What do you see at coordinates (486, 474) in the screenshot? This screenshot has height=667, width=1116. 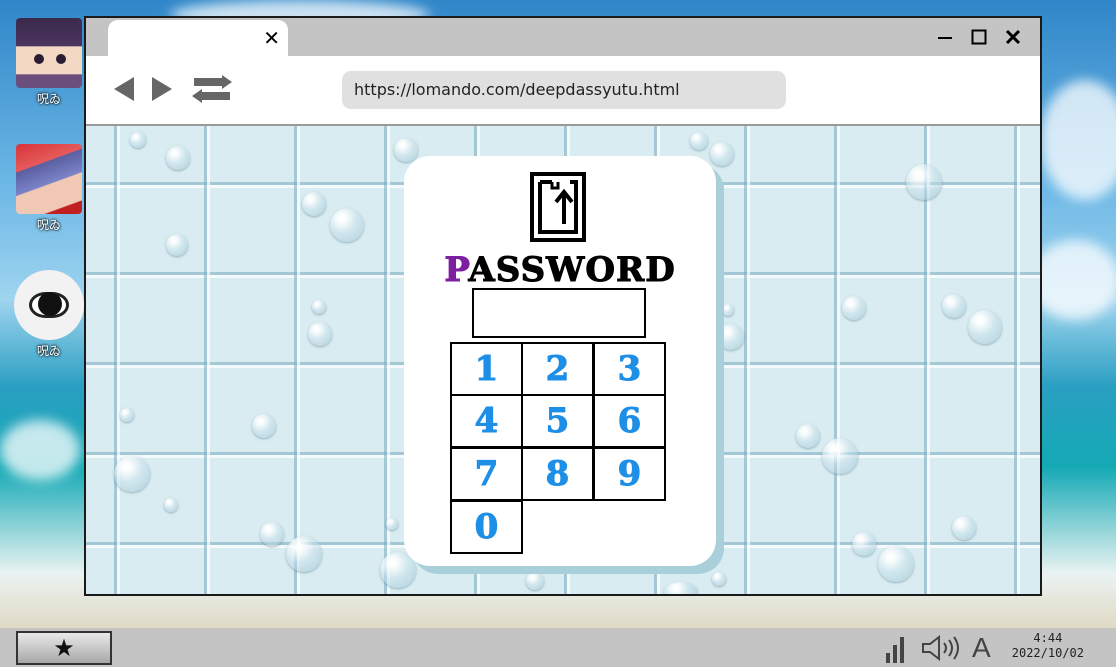 I see `key-7: 7` at bounding box center [486, 474].